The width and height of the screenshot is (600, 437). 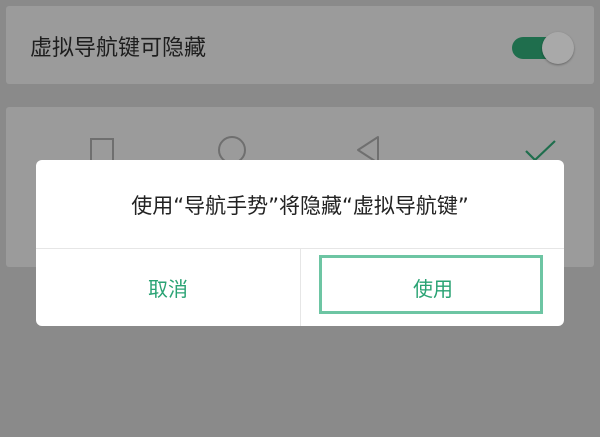 What do you see at coordinates (168, 287) in the screenshot?
I see `cancel-button: 取消` at bounding box center [168, 287].